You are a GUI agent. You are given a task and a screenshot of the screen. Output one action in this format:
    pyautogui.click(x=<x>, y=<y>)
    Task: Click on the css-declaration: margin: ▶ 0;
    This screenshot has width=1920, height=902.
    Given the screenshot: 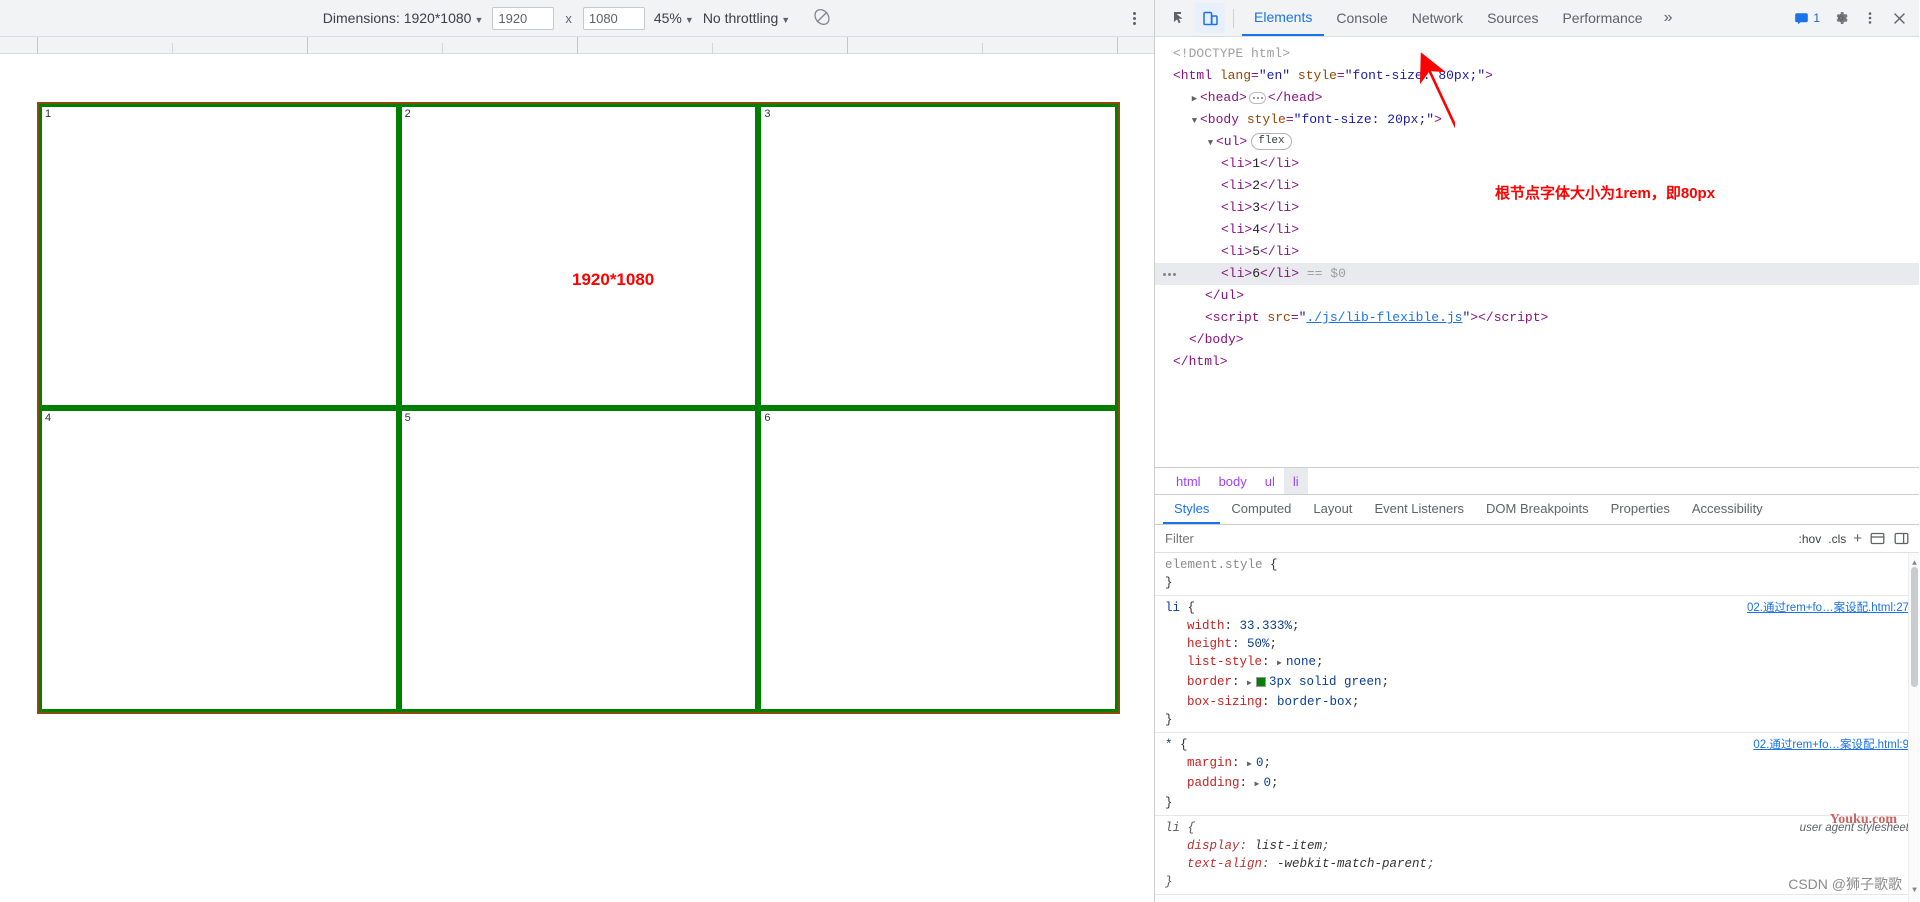 What is the action you would take?
    pyautogui.click(x=1542, y=764)
    